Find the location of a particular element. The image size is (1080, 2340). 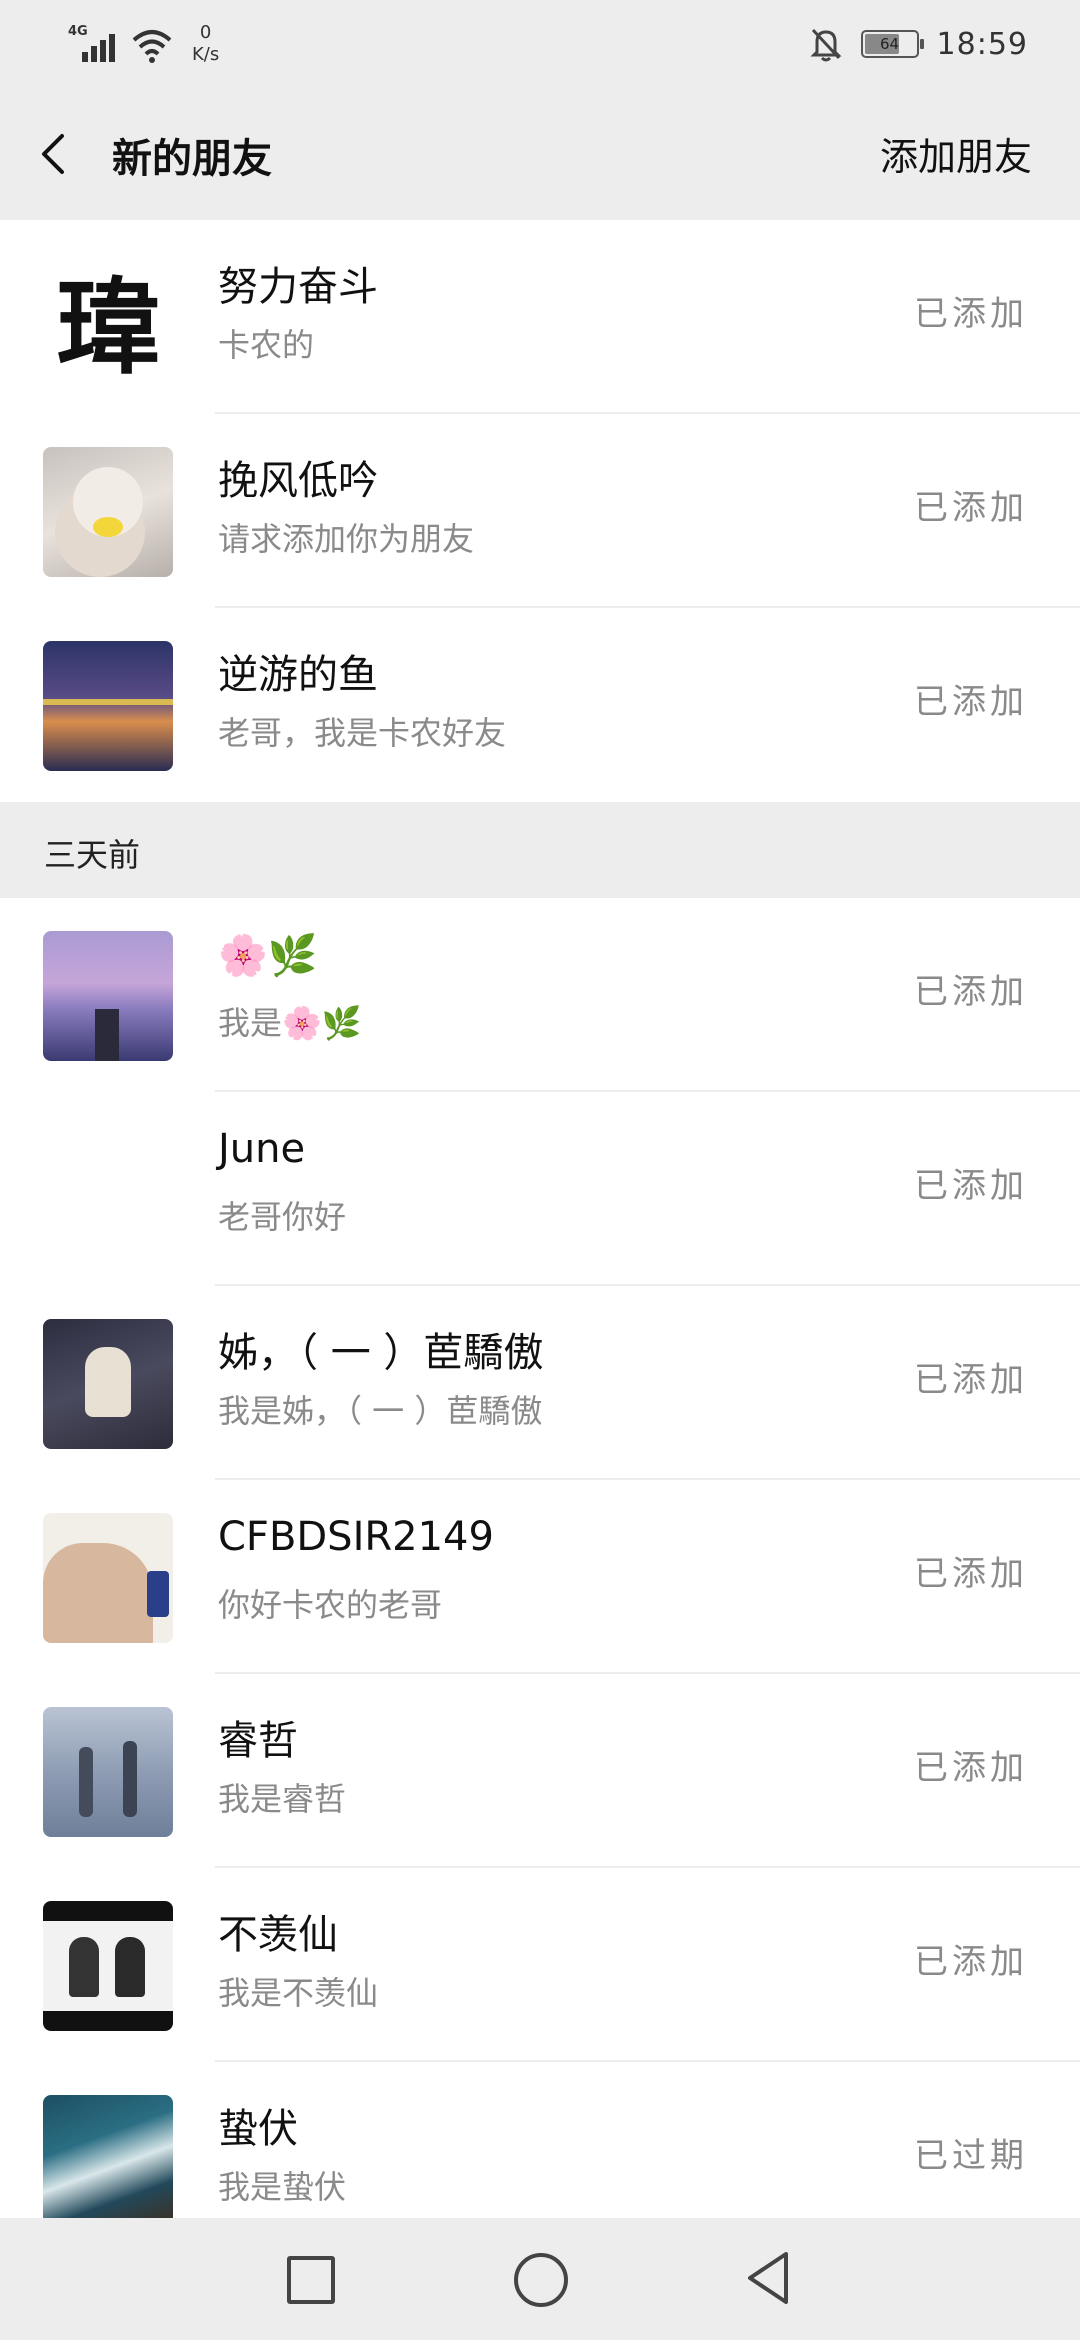

contact-name: 睿哲 is located at coordinates (258, 1741).